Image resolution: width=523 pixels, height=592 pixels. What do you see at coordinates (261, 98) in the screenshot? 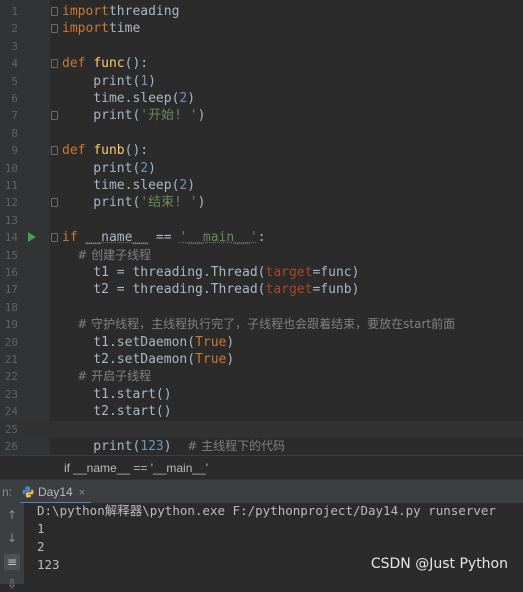
I see `code-line: 6 time.sleep(2)` at bounding box center [261, 98].